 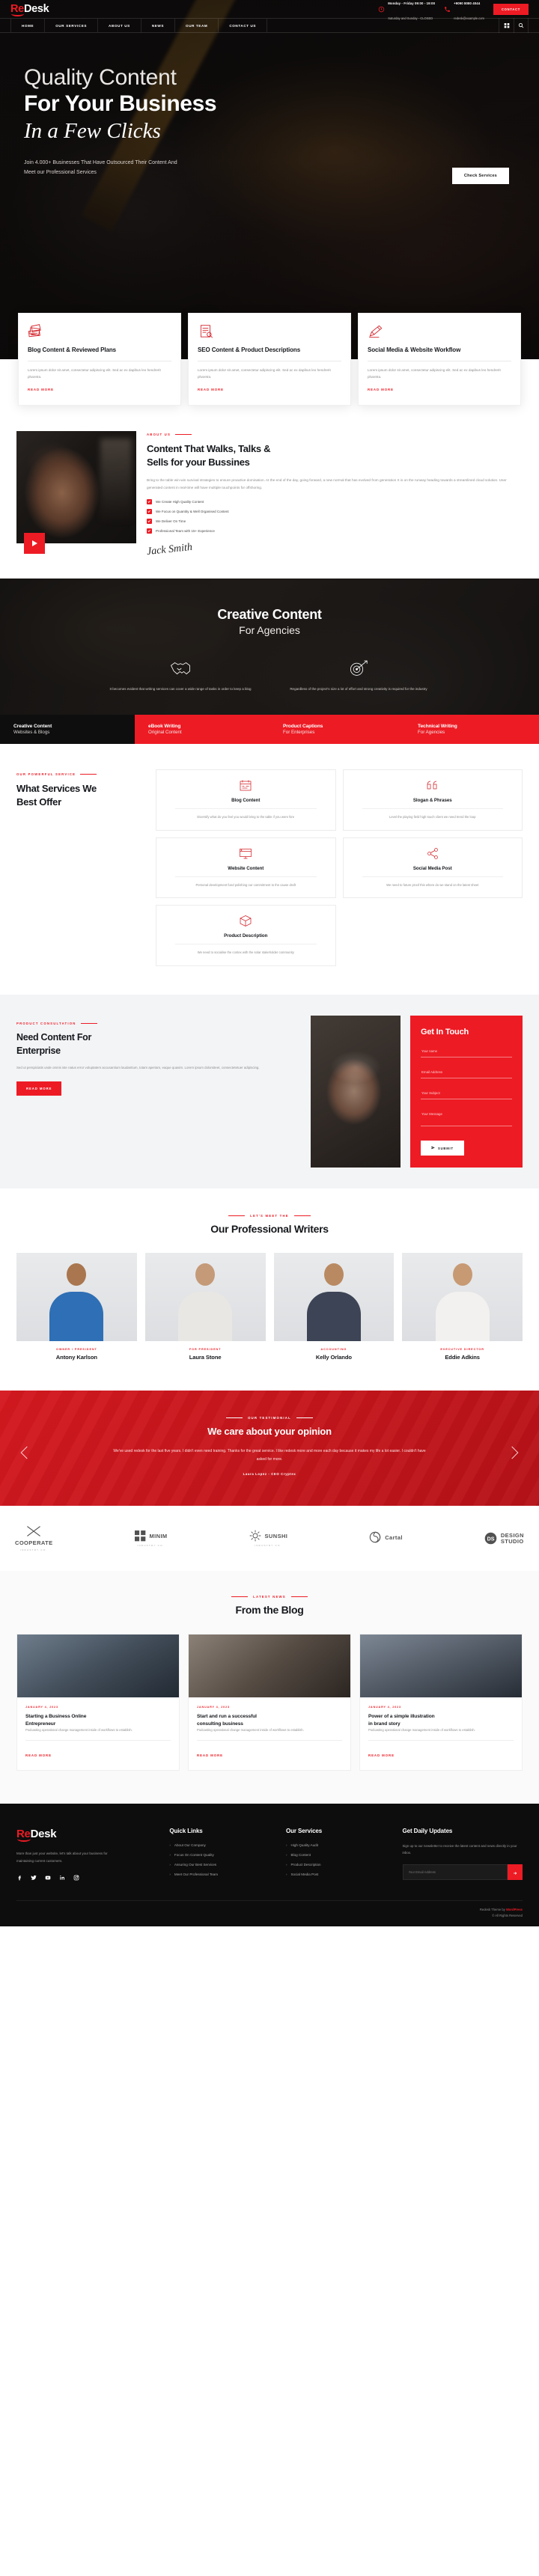 I want to click on divider, so click(x=432, y=877).